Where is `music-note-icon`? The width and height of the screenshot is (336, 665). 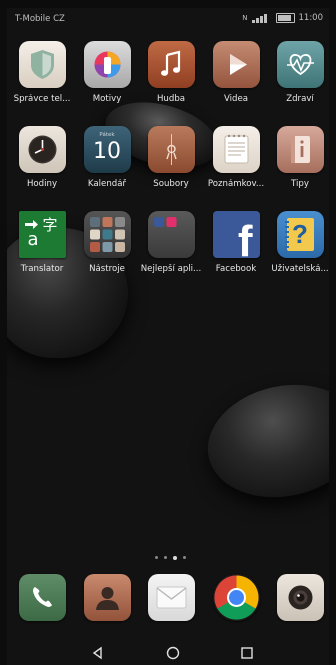 music-note-icon is located at coordinates (171, 64).